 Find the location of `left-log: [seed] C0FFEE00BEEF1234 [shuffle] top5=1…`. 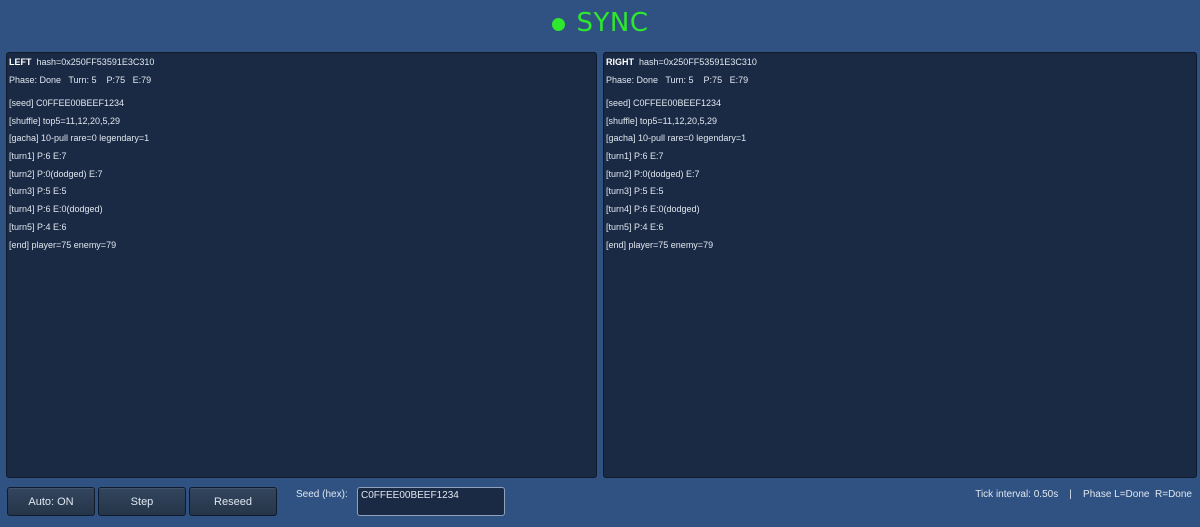

left-log: [seed] C0FFEE00BEEF1234 [shuffle] top5=1… is located at coordinates (301, 174).